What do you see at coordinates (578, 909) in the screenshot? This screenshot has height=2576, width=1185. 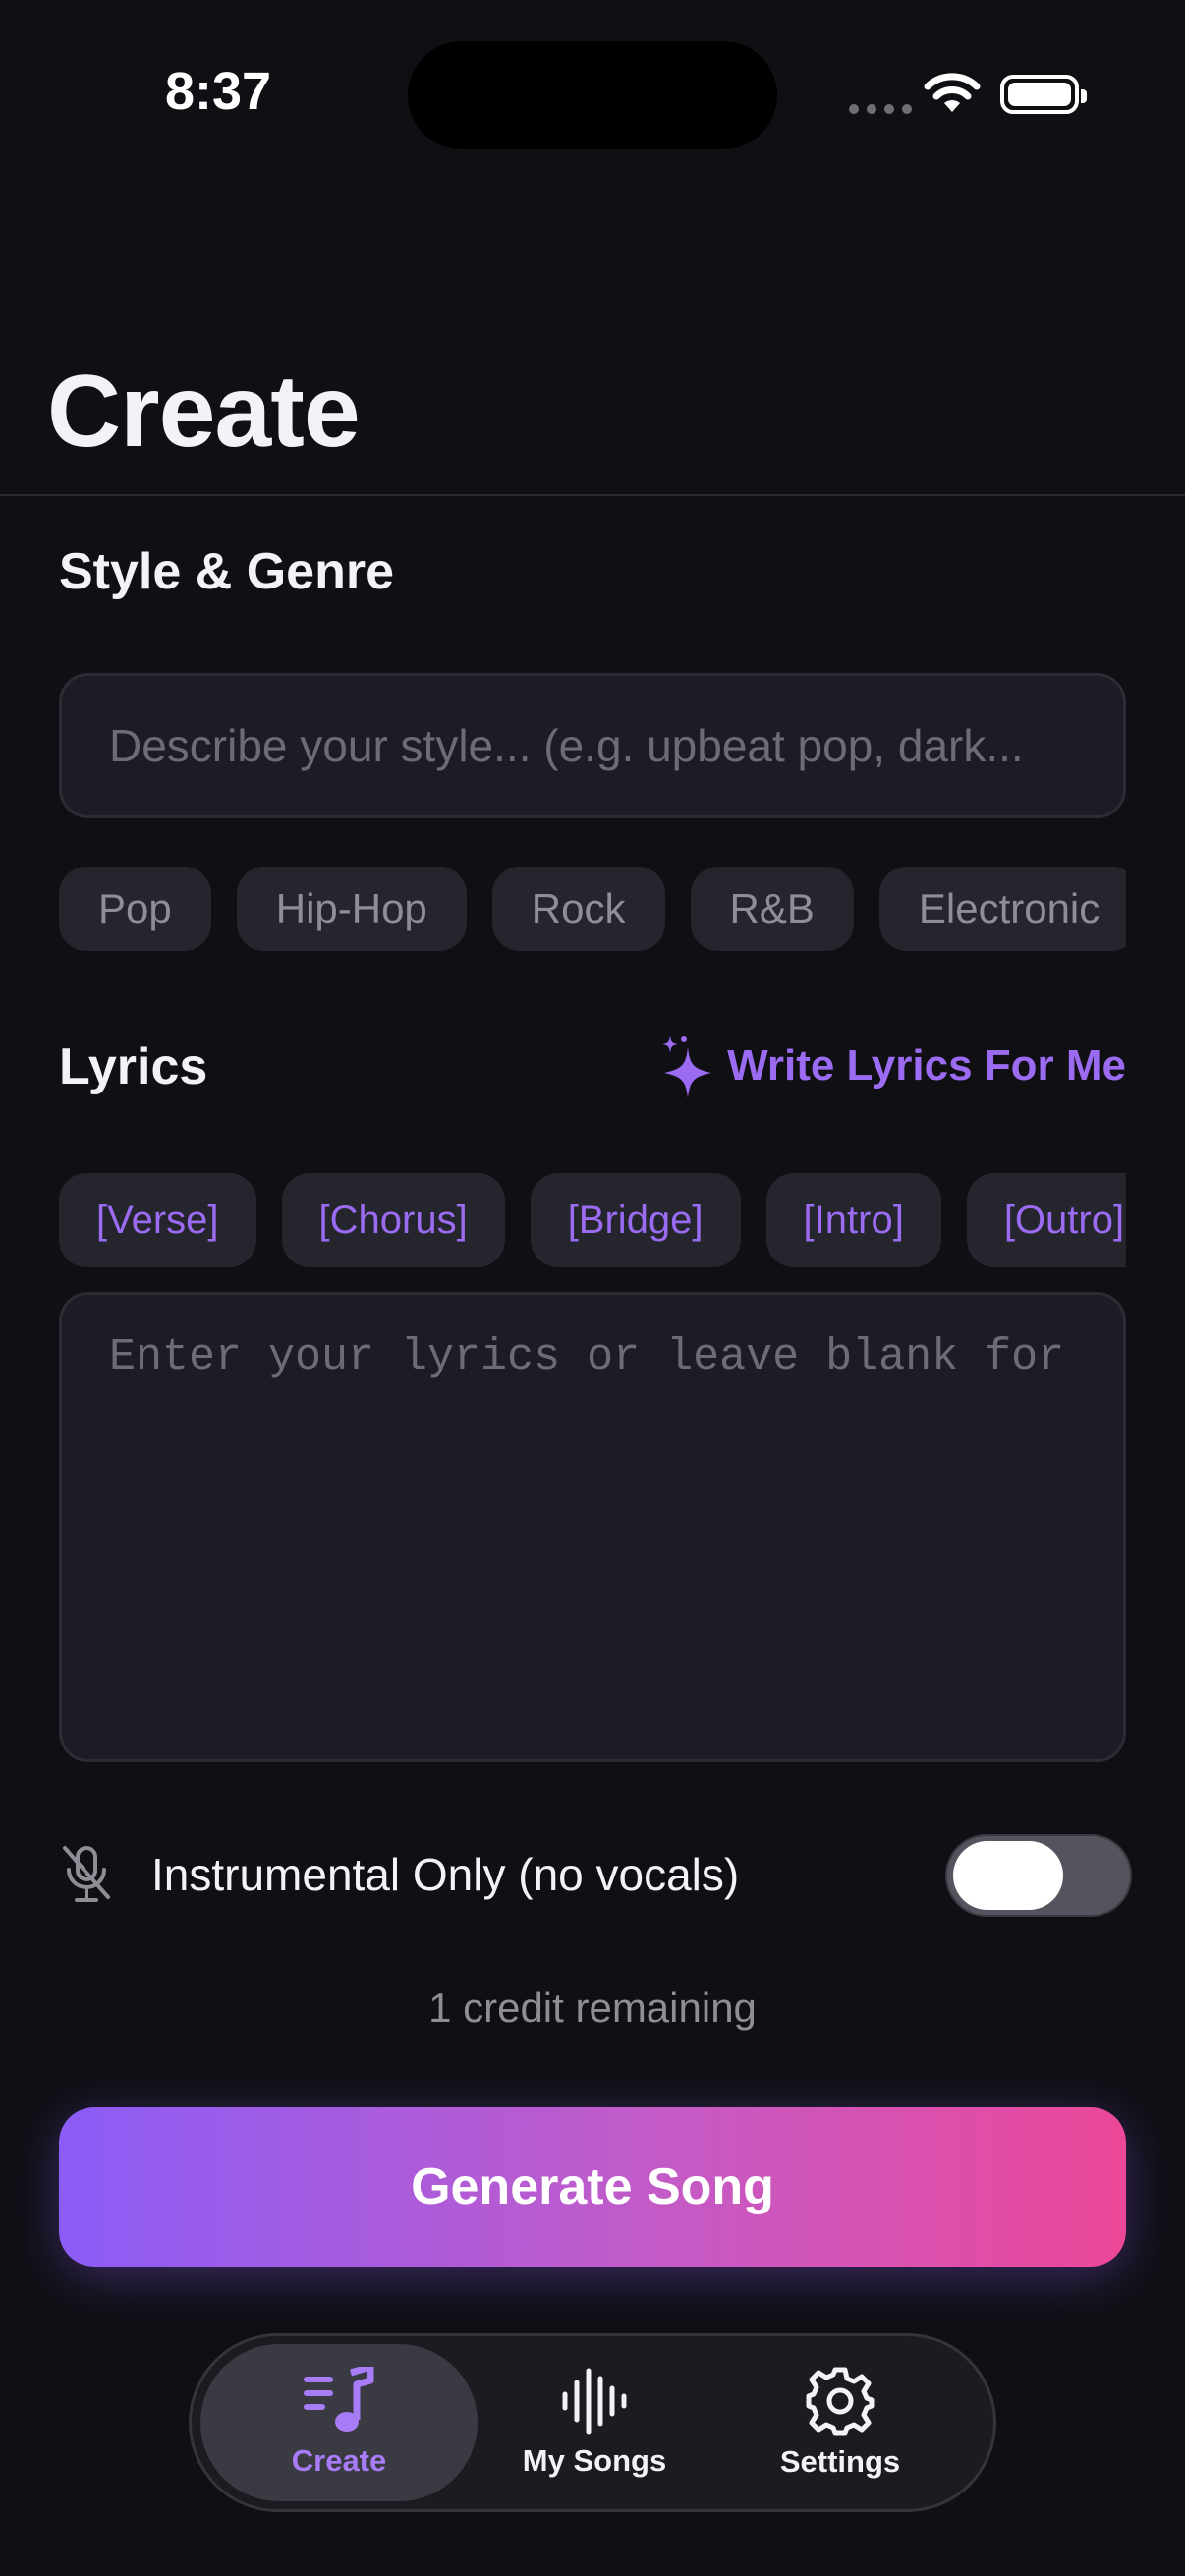 I see `genre-chip-rock: Rock` at bounding box center [578, 909].